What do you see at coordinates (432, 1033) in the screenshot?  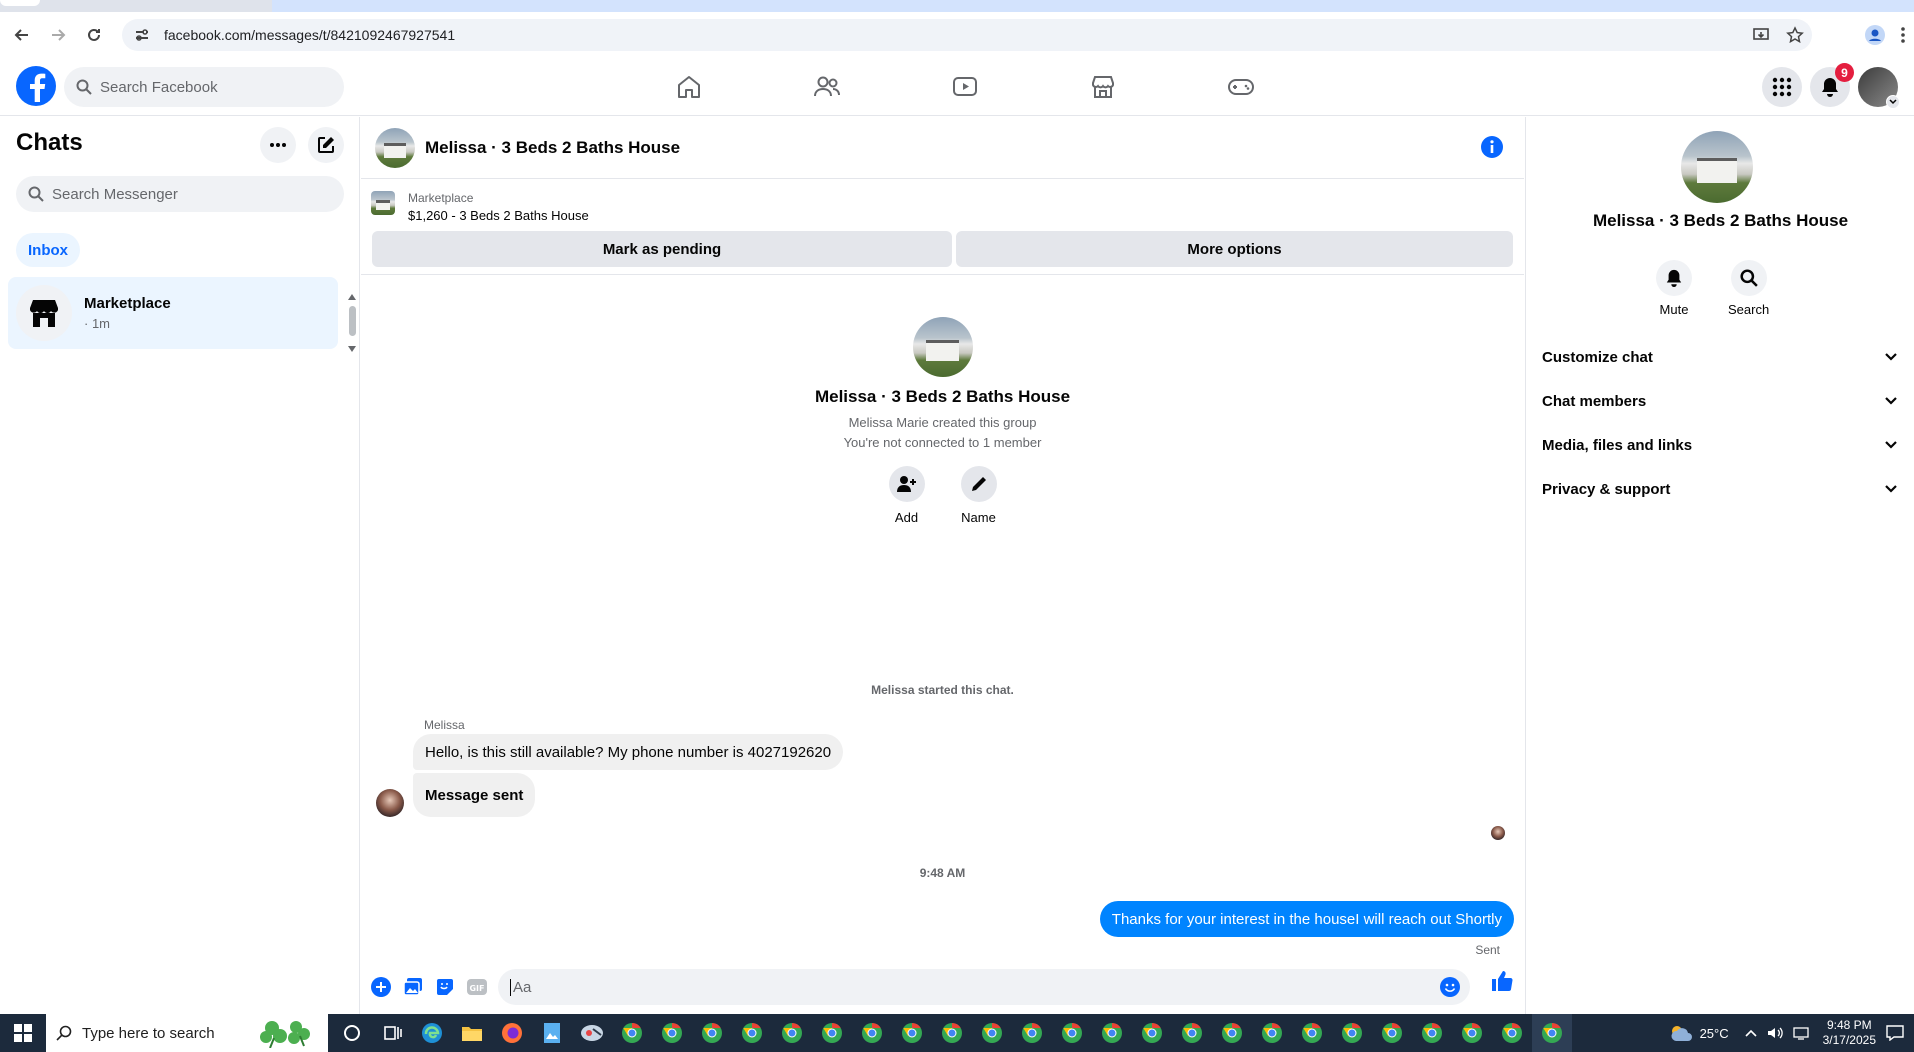 I see `taskbar-app-edge` at bounding box center [432, 1033].